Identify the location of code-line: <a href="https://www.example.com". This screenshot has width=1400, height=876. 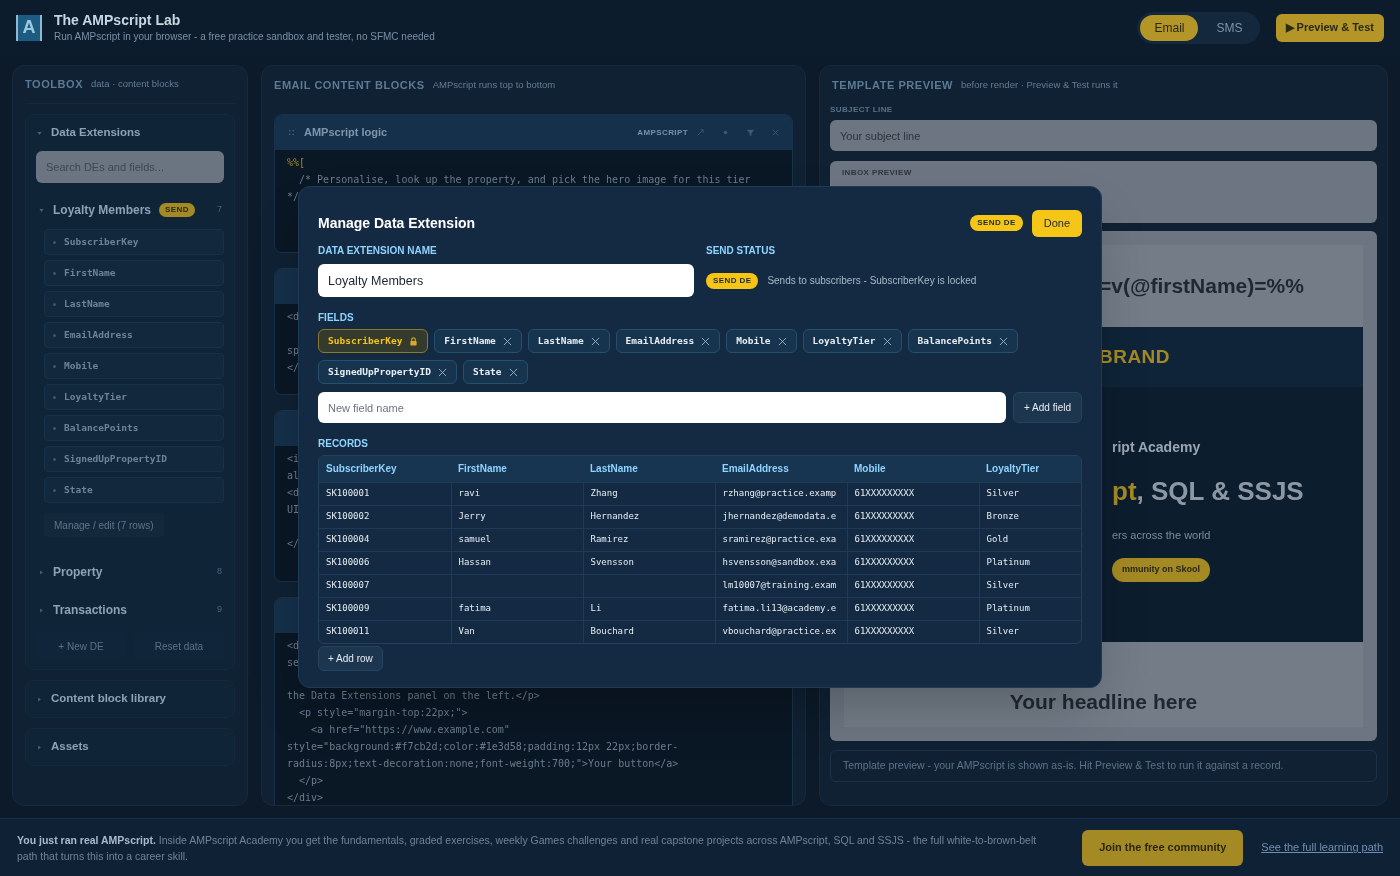
(410, 730).